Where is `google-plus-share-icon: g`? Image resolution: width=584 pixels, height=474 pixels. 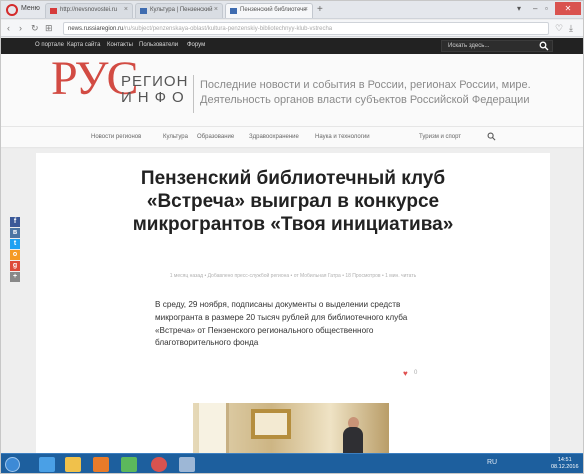 google-plus-share-icon: g is located at coordinates (15, 266).